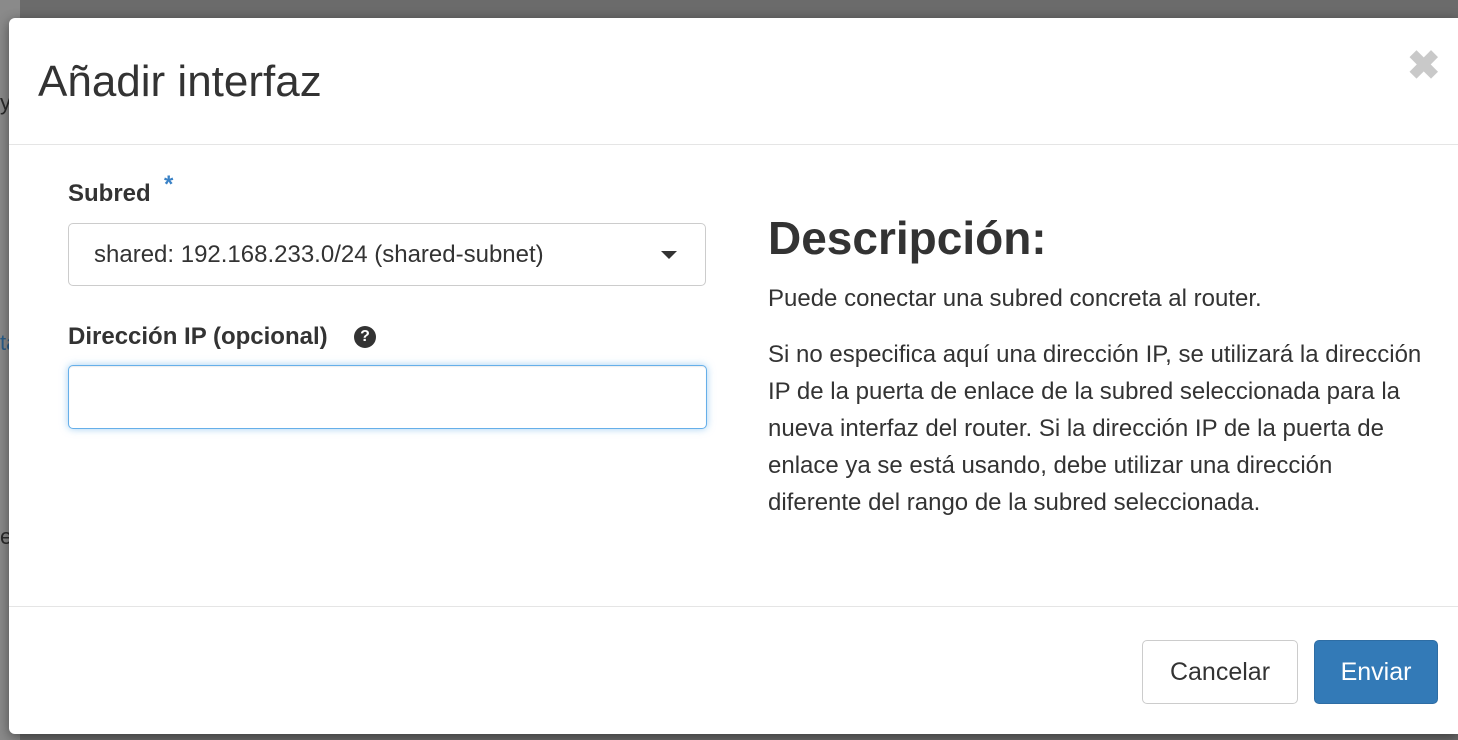 Image resolution: width=1458 pixels, height=740 pixels. I want to click on ip-address-input, so click(387, 397).